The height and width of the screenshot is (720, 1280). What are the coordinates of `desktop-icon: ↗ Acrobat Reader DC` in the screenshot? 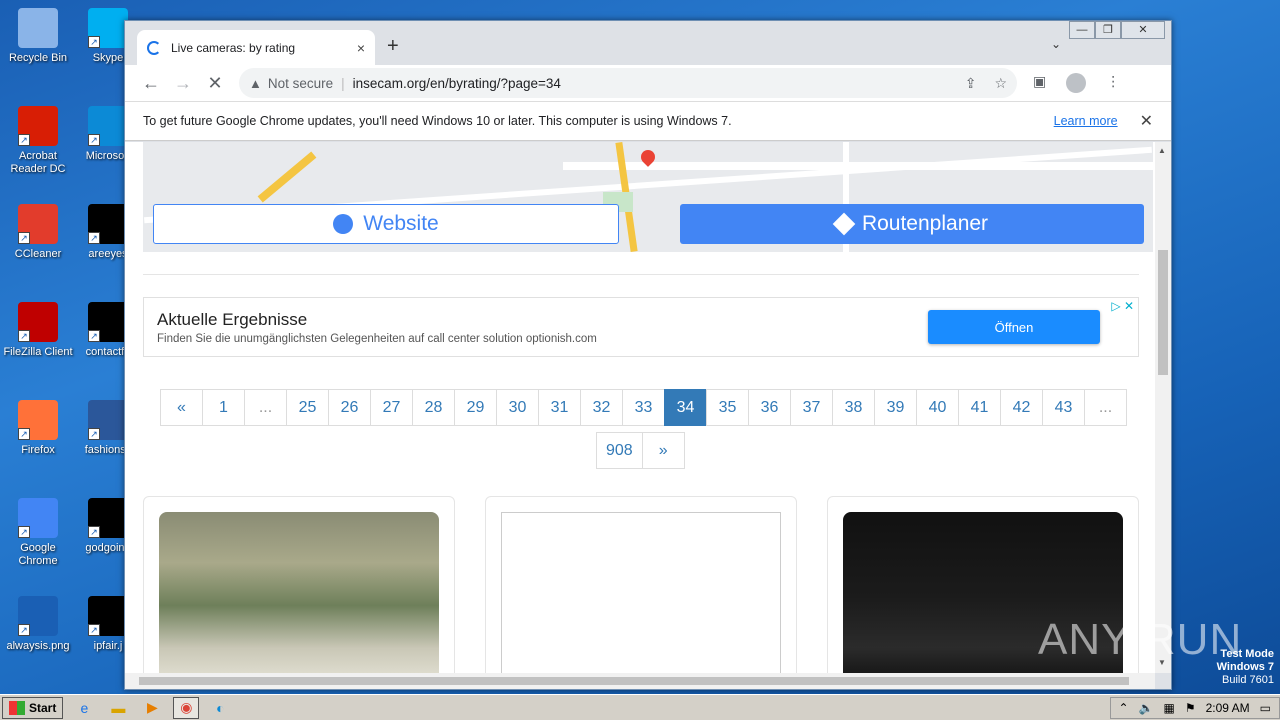 It's located at (38, 141).